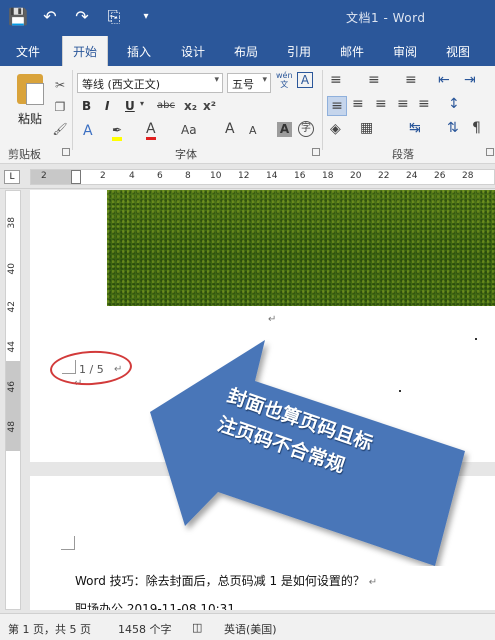  What do you see at coordinates (262, 177) in the screenshot?
I see `horizontal-ruler: 2 2 4 6 8 10 12 14 16 18 20 22 24 26 28` at bounding box center [262, 177].